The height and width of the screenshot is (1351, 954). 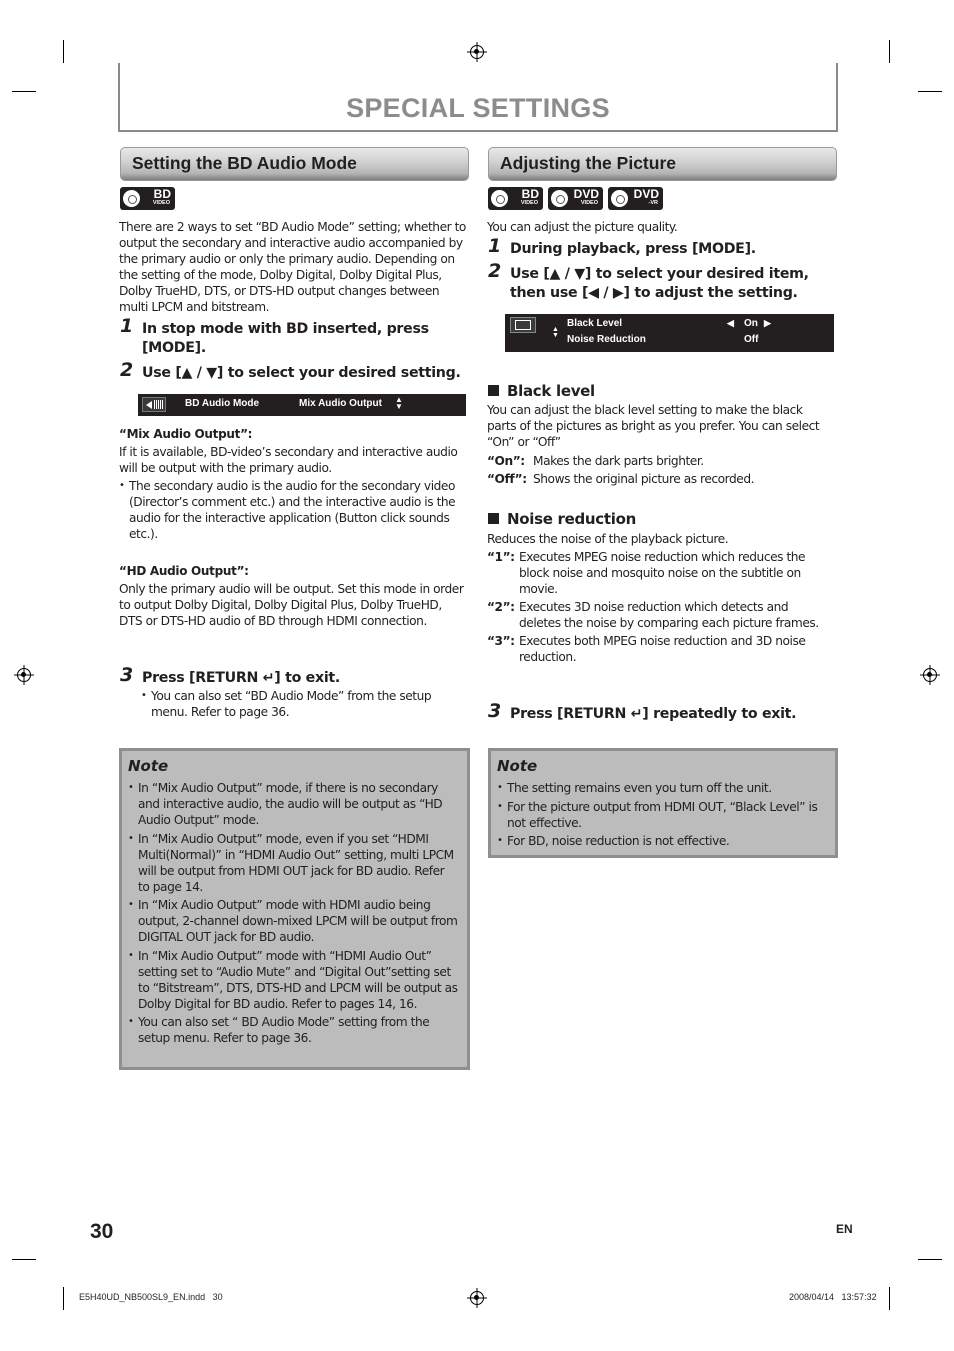 I want to click on section-heading-bd-audio-mode: Setting the BD Audio Mode, so click(x=294, y=164).